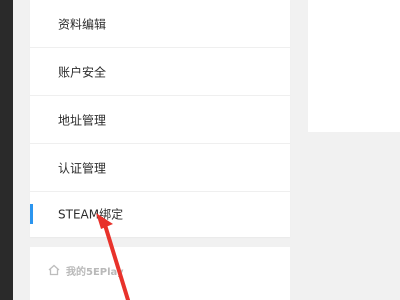 Image resolution: width=400 pixels, height=300 pixels. What do you see at coordinates (91, 214) in the screenshot?
I see `sidebar-item-label: STEAM绑定` at bounding box center [91, 214].